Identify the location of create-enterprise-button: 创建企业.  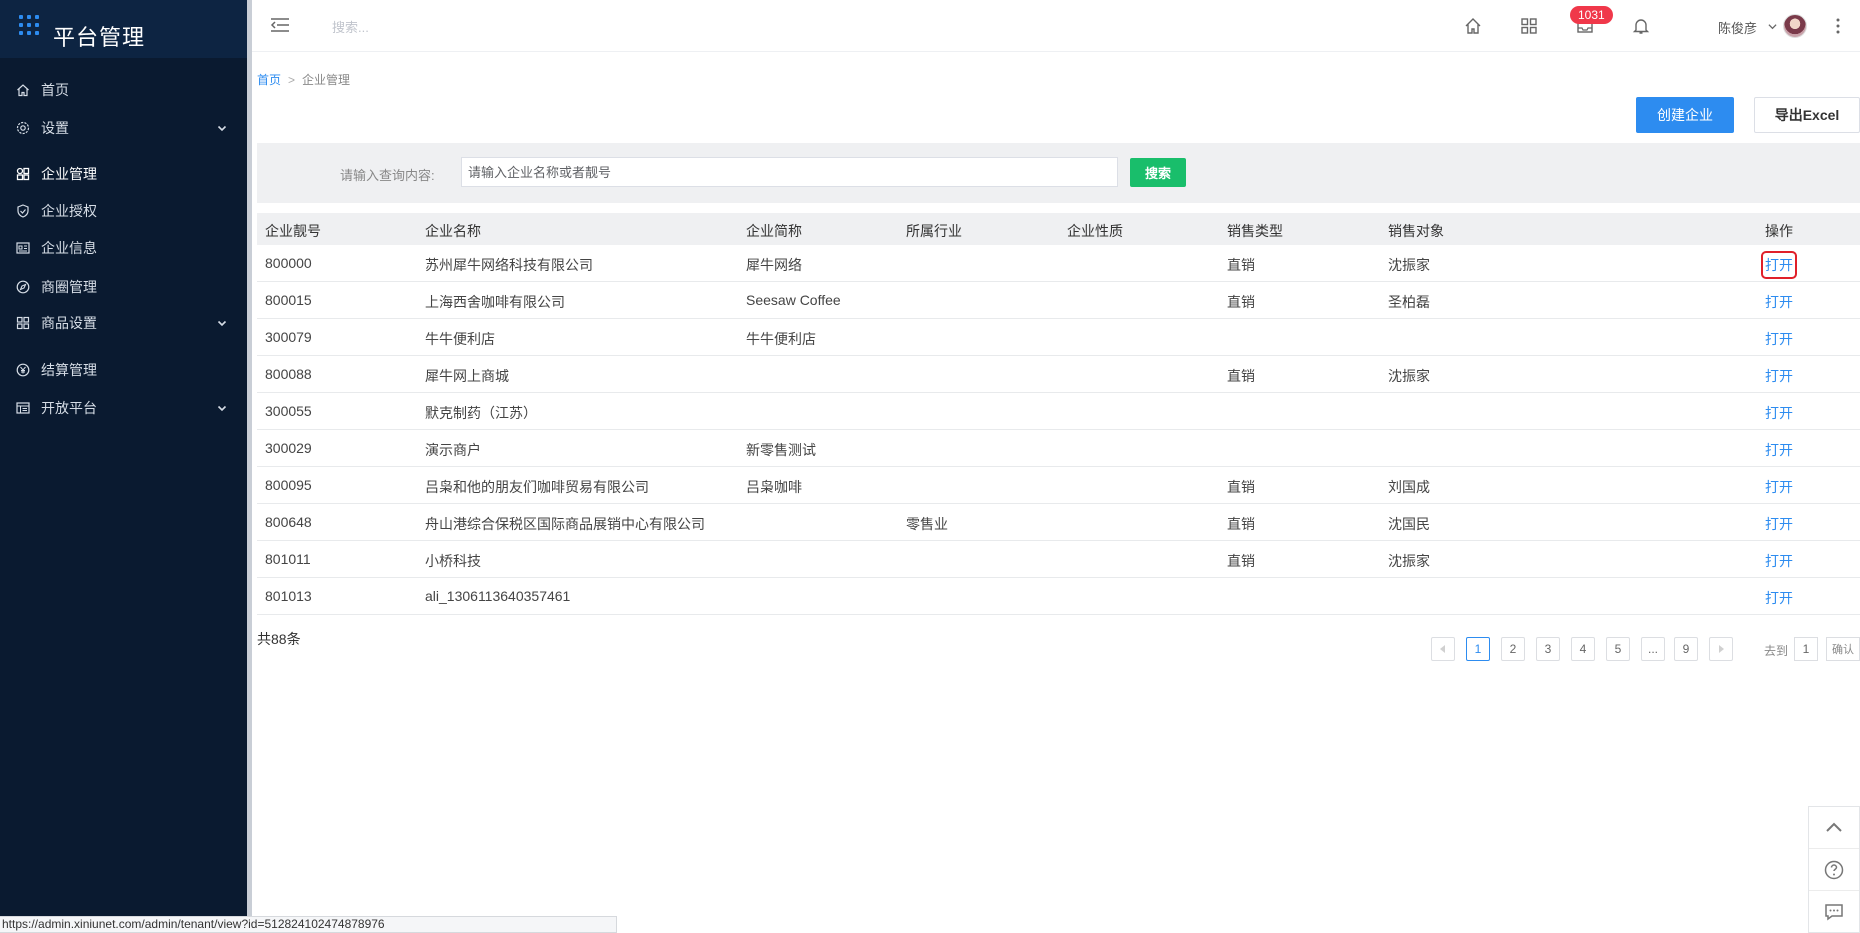
(1685, 115).